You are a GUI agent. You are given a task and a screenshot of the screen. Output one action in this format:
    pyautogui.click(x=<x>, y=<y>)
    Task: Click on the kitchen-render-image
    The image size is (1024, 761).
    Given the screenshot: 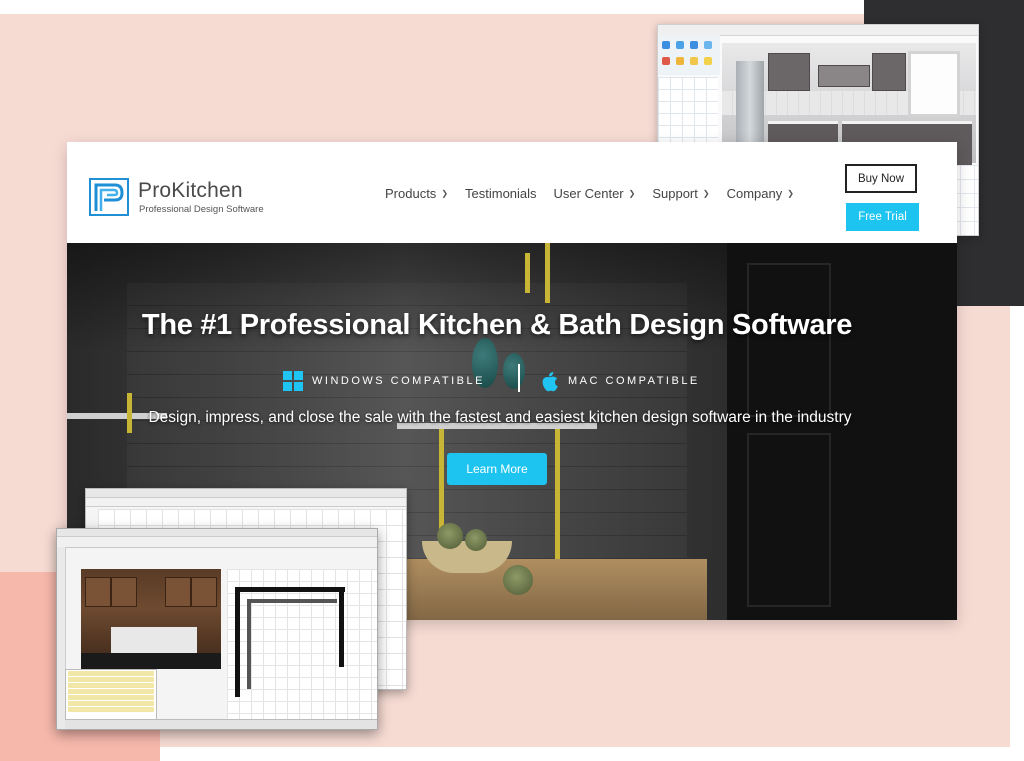 What is the action you would take?
    pyautogui.click(x=151, y=619)
    